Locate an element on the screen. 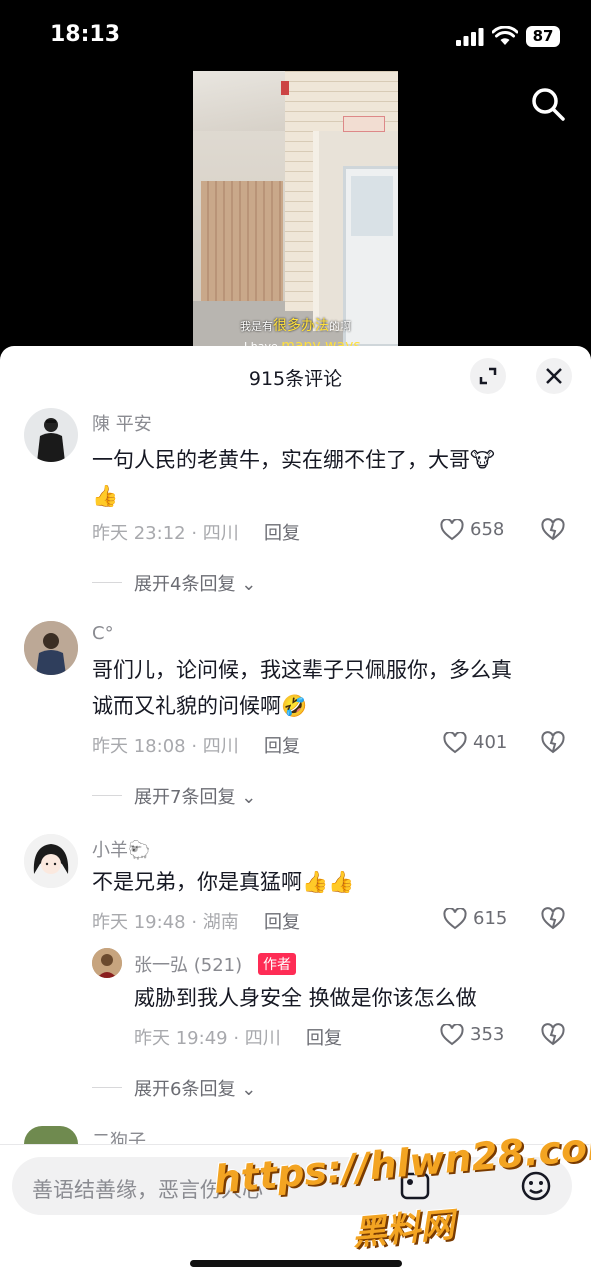 The image size is (591, 1280). like-count: 658 is located at coordinates (487, 529).